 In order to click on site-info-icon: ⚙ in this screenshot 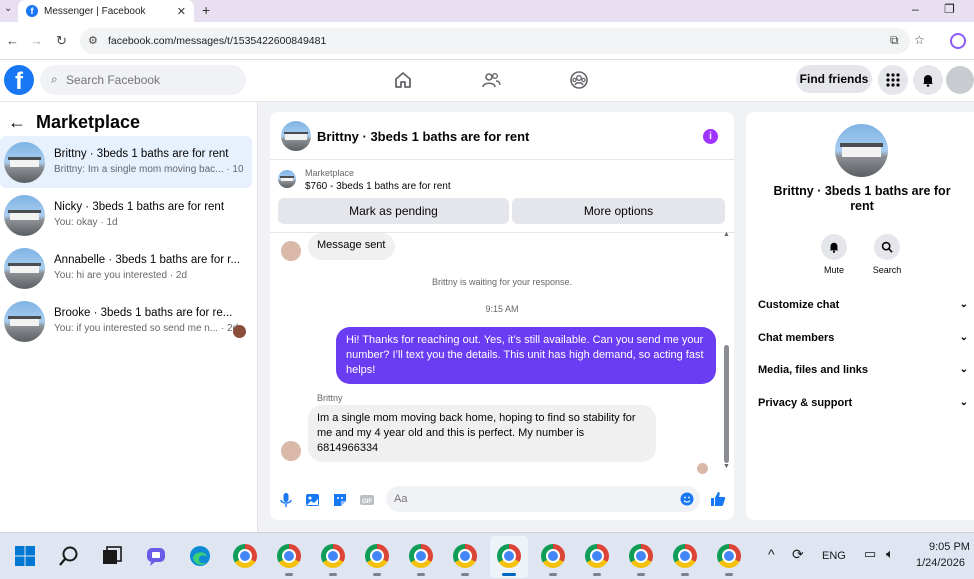, I will do `click(93, 40)`.